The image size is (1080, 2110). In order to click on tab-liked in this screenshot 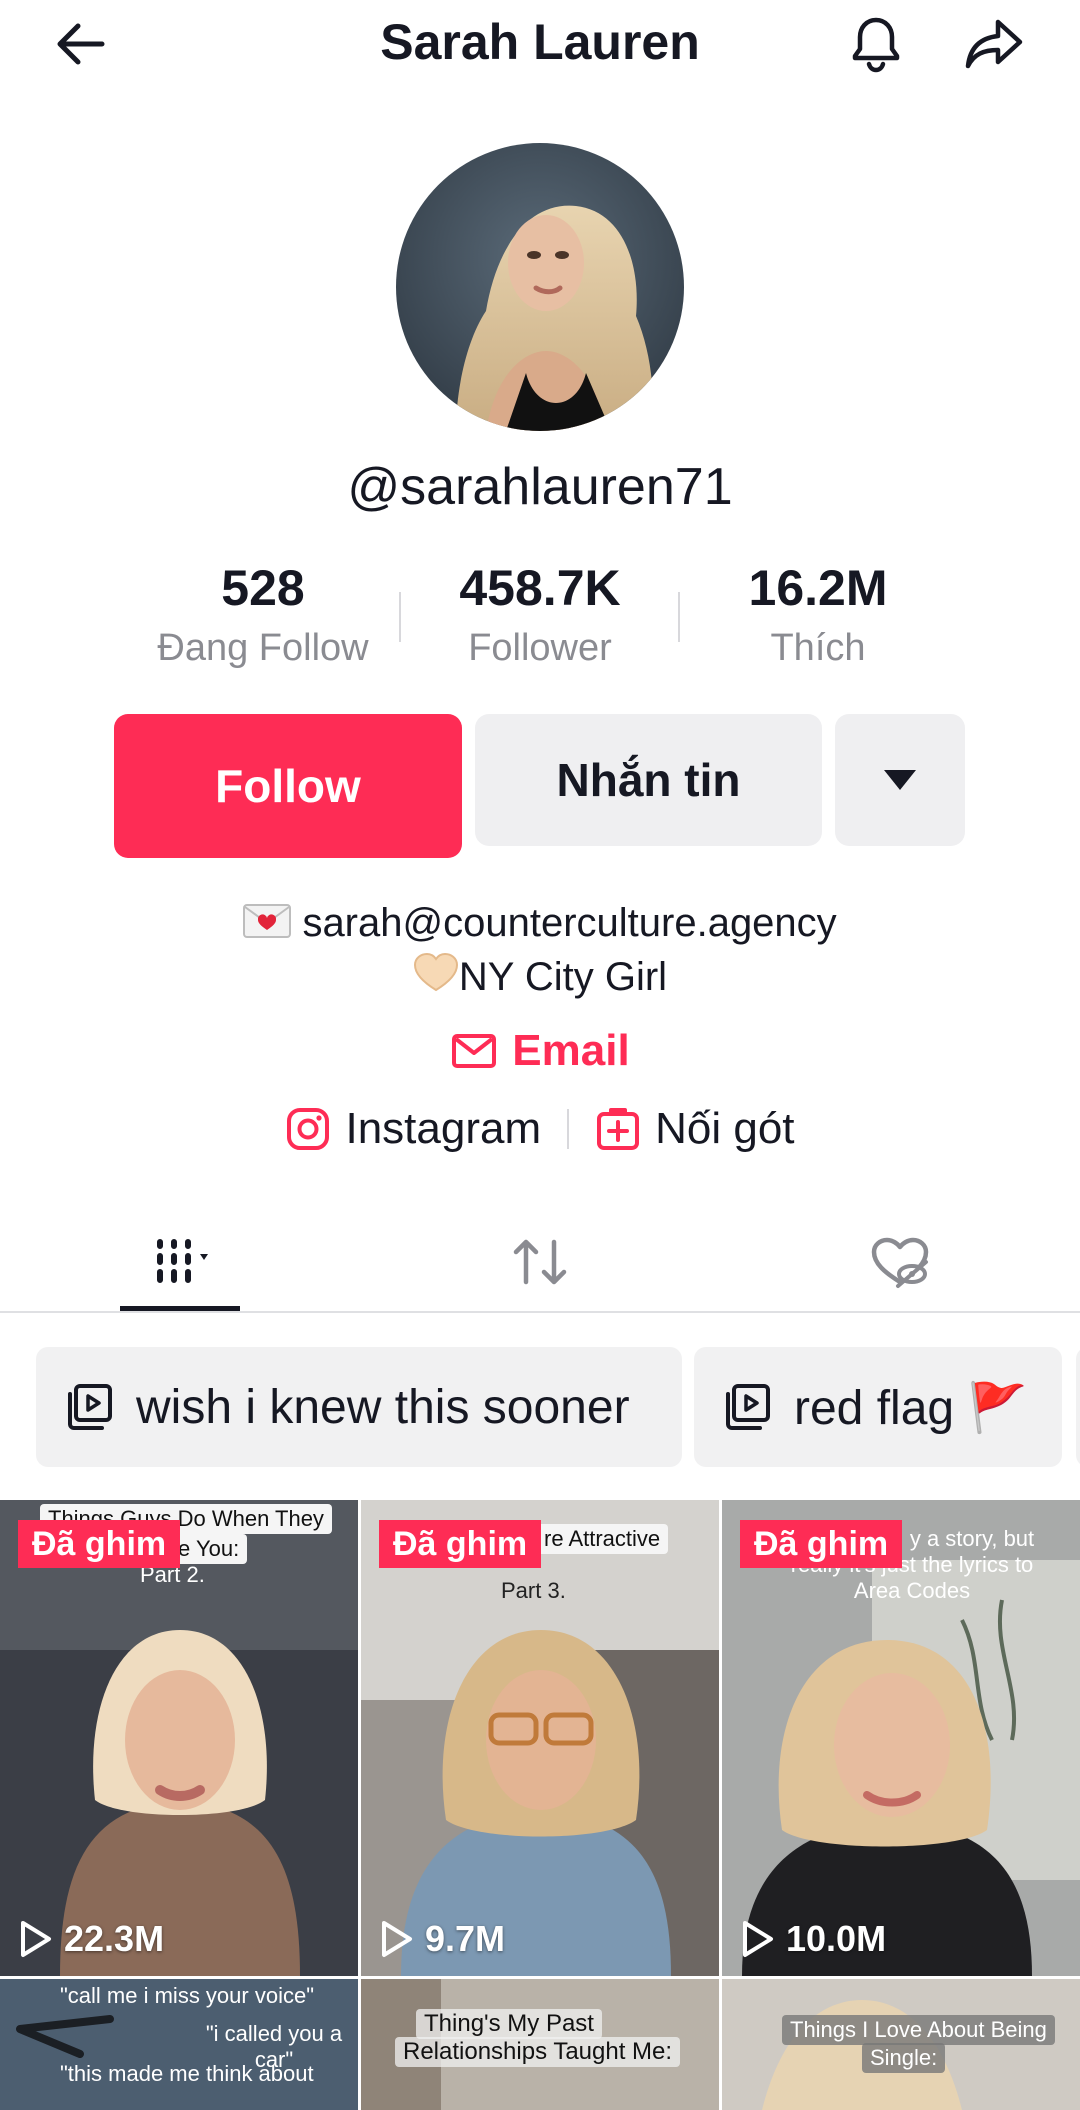, I will do `click(900, 1262)`.